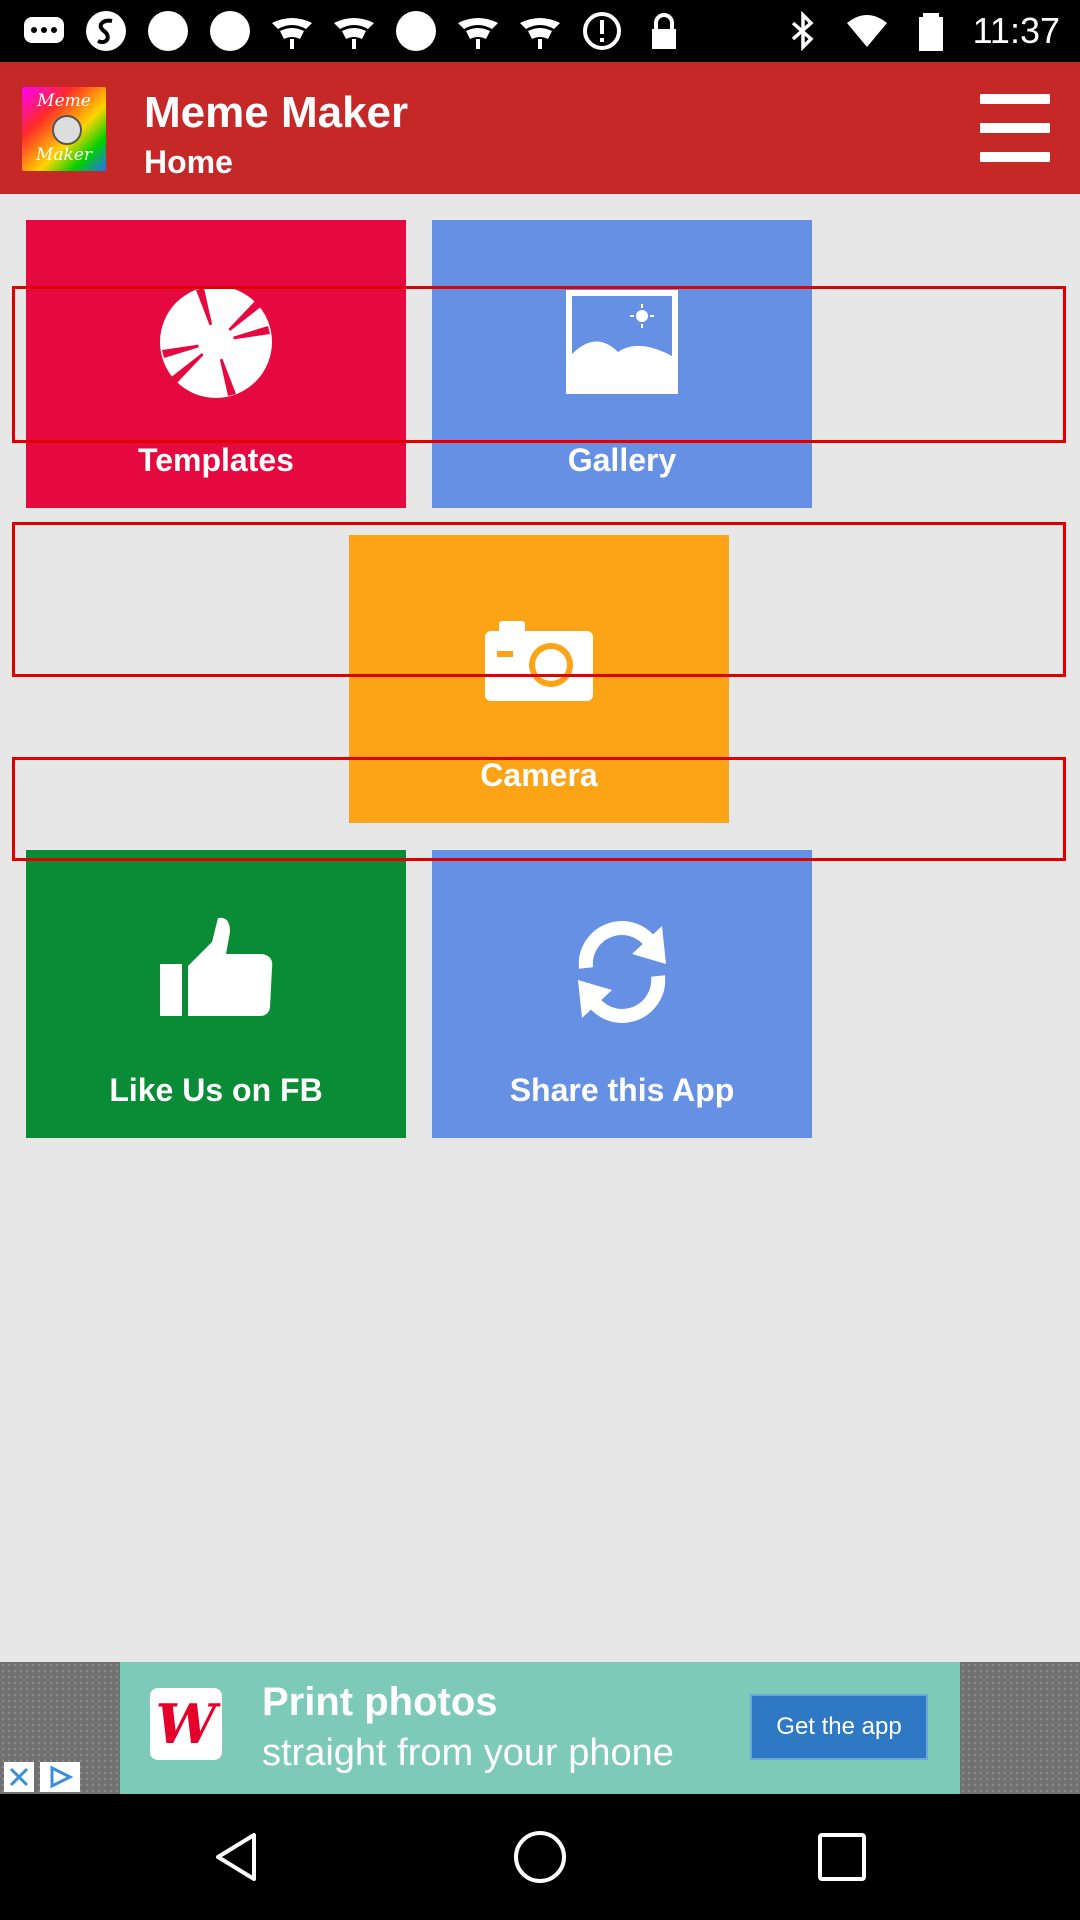  I want to click on camera-tile: Camera, so click(539, 679).